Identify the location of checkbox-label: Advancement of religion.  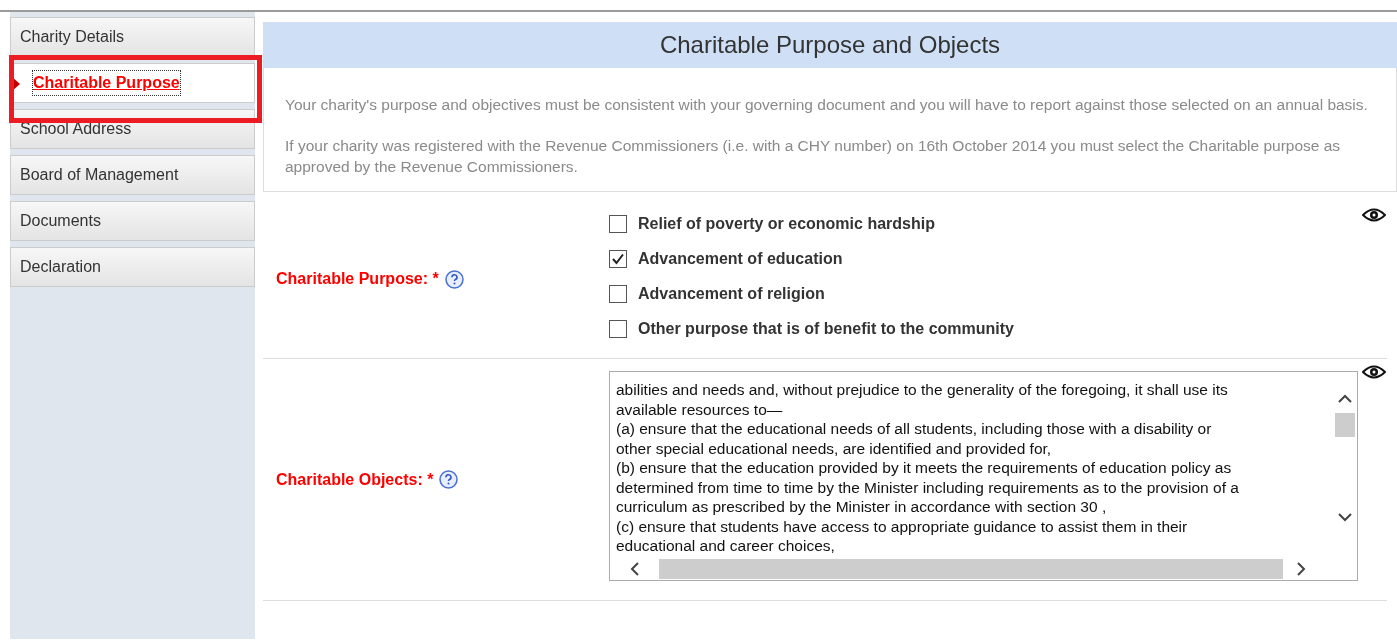
(731, 294).